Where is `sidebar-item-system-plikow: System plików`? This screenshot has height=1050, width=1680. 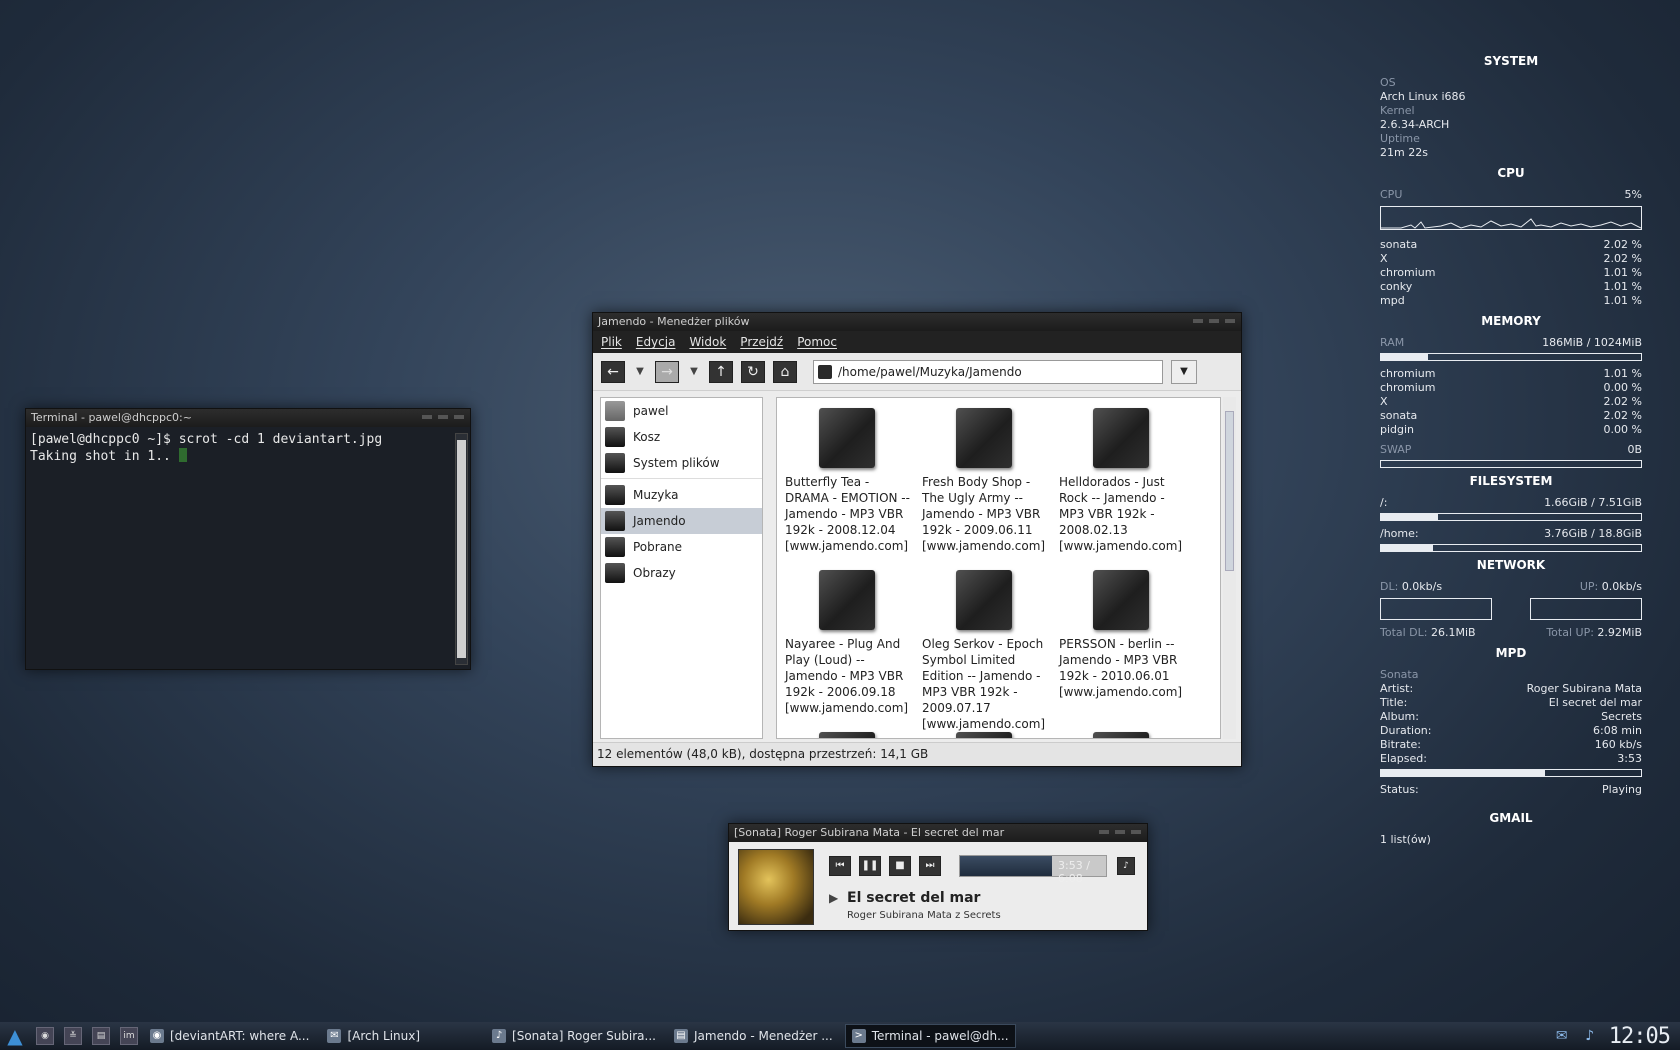
sidebar-item-system-plikow: System plików is located at coordinates (681, 463).